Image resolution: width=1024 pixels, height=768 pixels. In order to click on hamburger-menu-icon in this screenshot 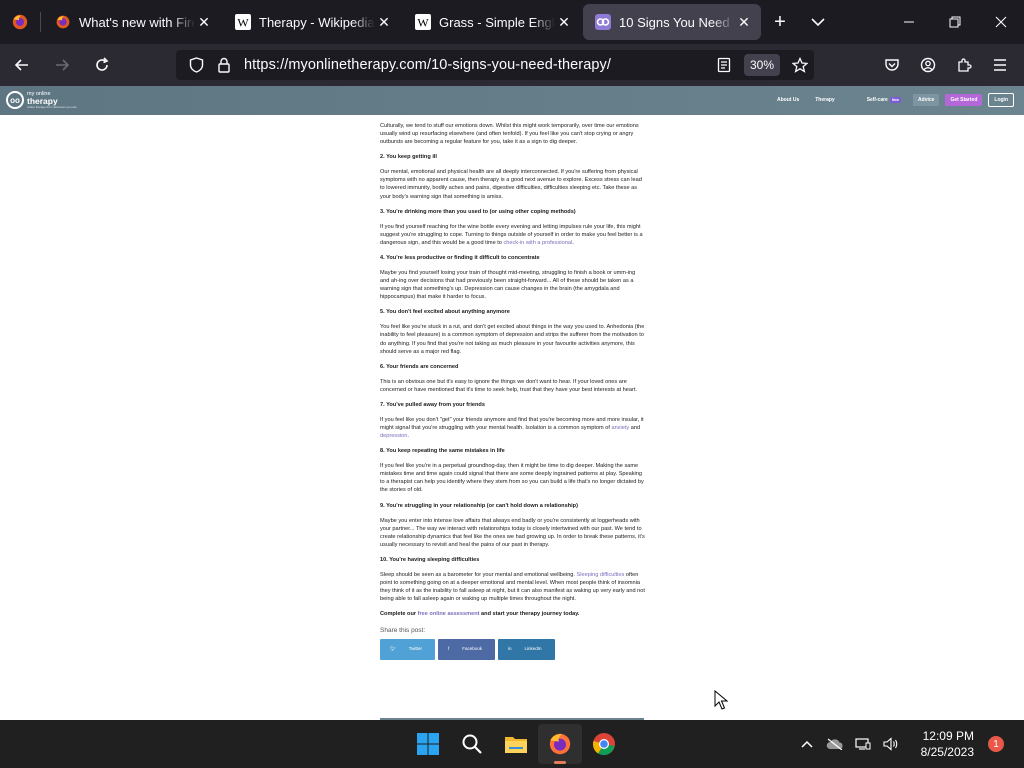, I will do `click(1000, 65)`.